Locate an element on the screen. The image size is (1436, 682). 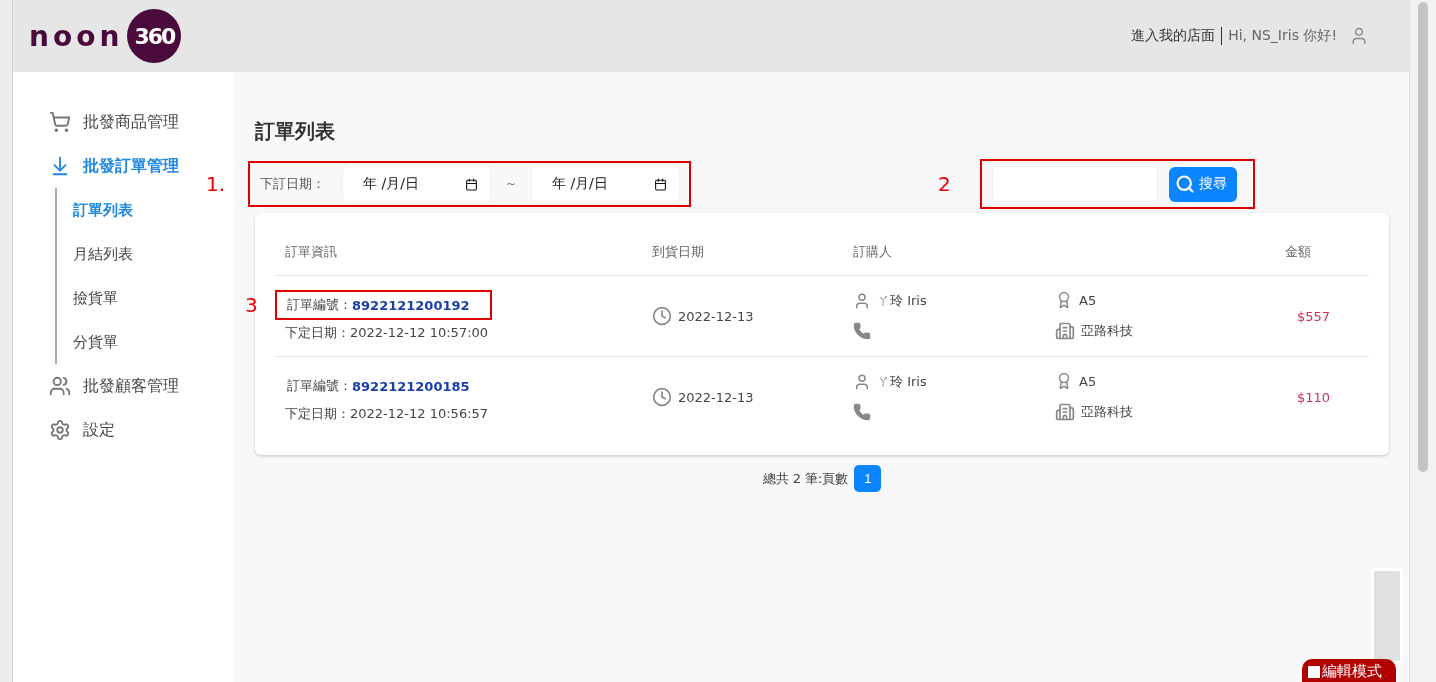
order-amount: $557 is located at coordinates (1314, 316).